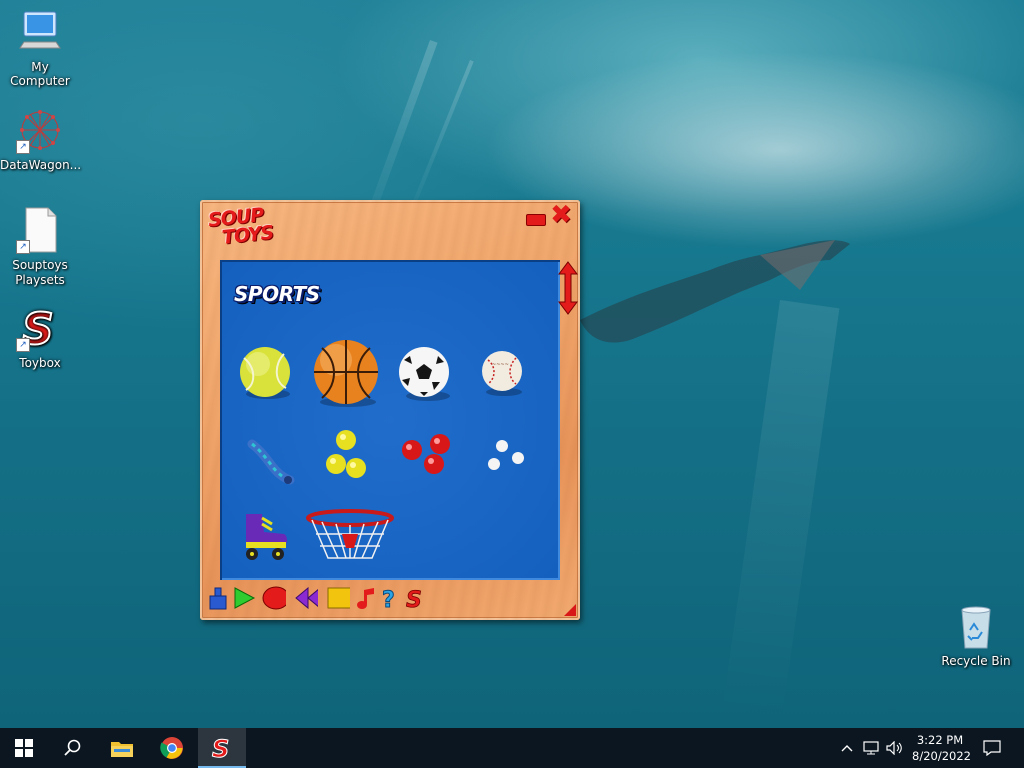 This screenshot has width=1024, height=768. What do you see at coordinates (347, 375) in the screenshot?
I see `basketball-icon` at bounding box center [347, 375].